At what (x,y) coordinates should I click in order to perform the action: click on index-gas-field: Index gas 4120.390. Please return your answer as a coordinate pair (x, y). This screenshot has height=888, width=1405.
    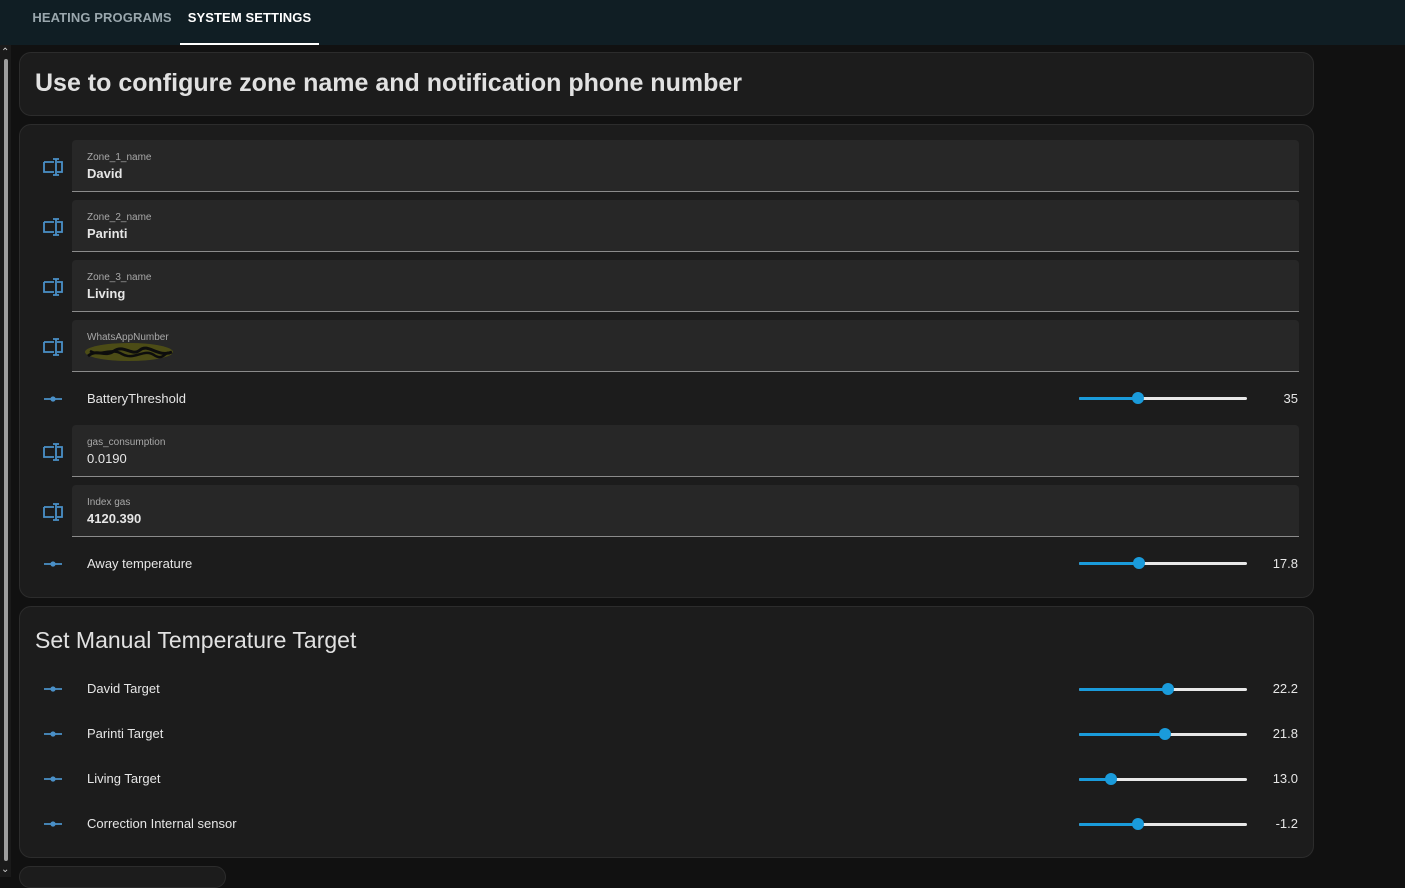
    Looking at the image, I should click on (685, 511).